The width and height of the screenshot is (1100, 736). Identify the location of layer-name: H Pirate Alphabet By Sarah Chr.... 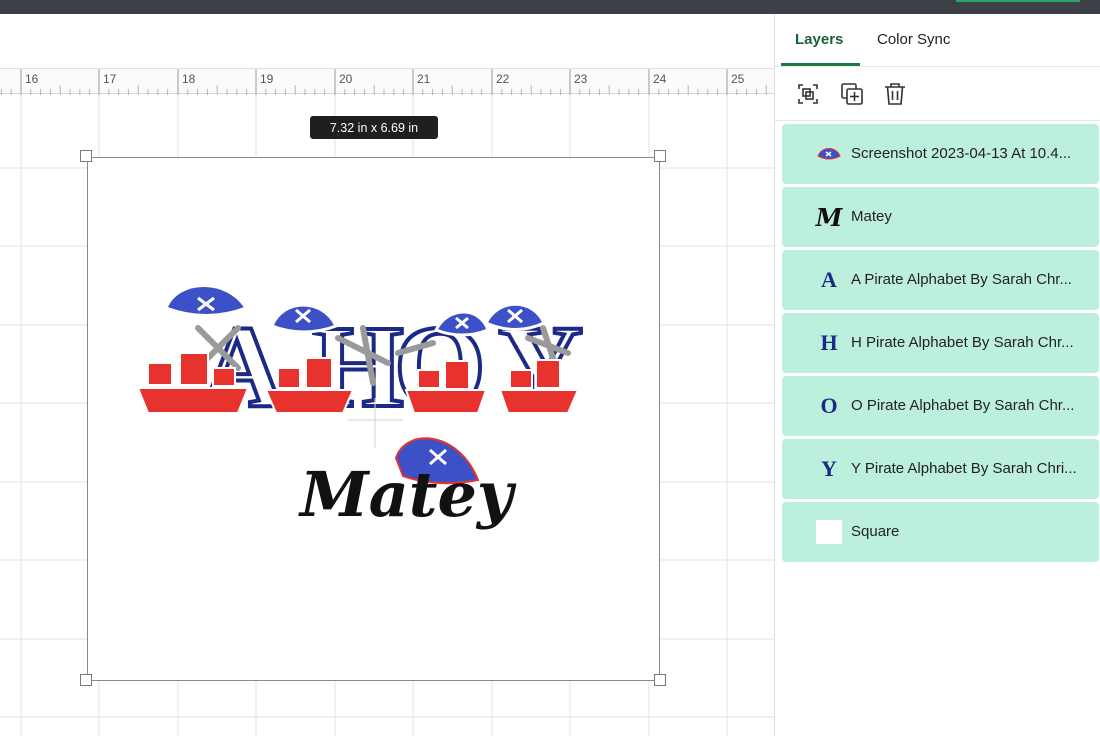
(962, 342).